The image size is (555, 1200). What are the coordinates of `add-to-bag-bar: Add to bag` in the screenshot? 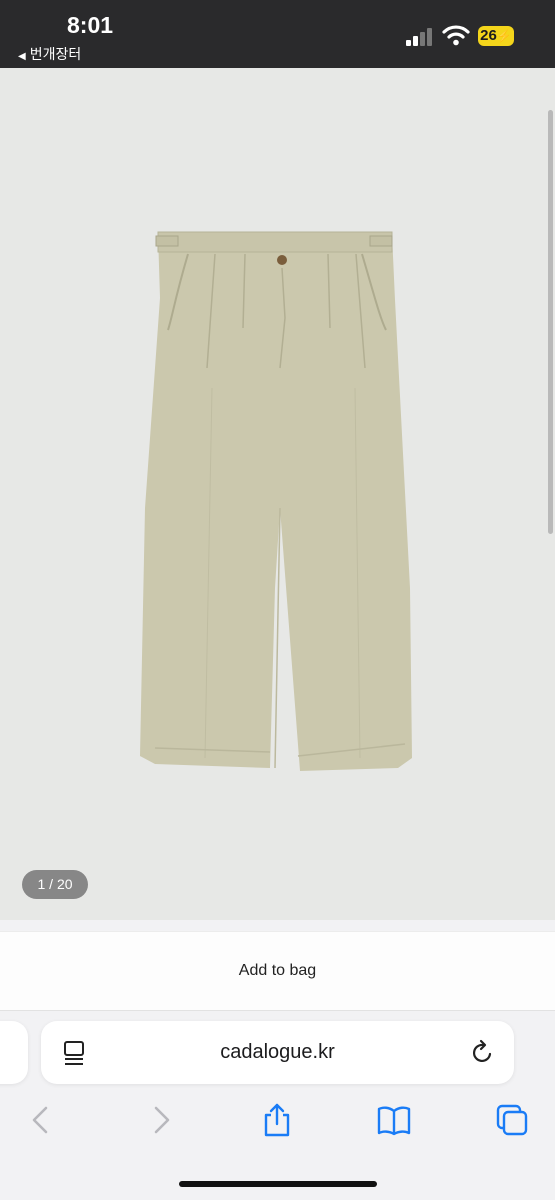 It's located at (277, 971).